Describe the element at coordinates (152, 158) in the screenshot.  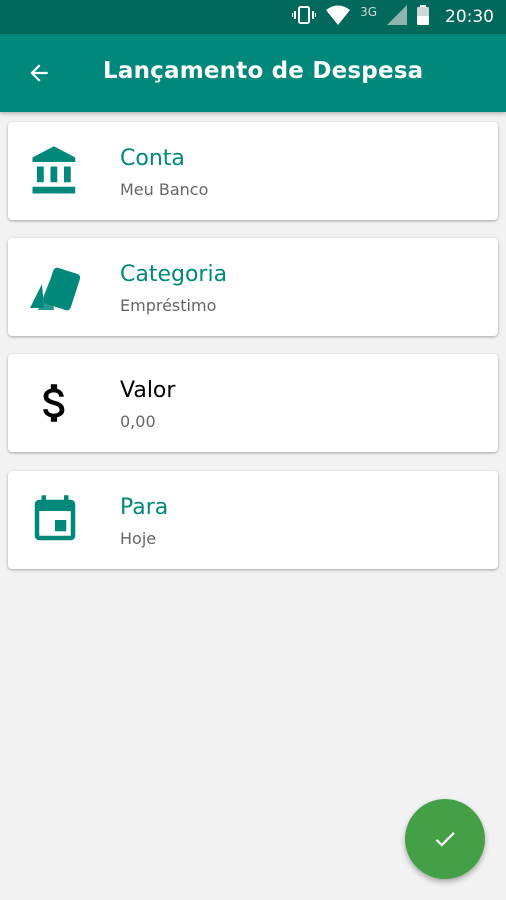
I see `field-label: Conta` at that location.